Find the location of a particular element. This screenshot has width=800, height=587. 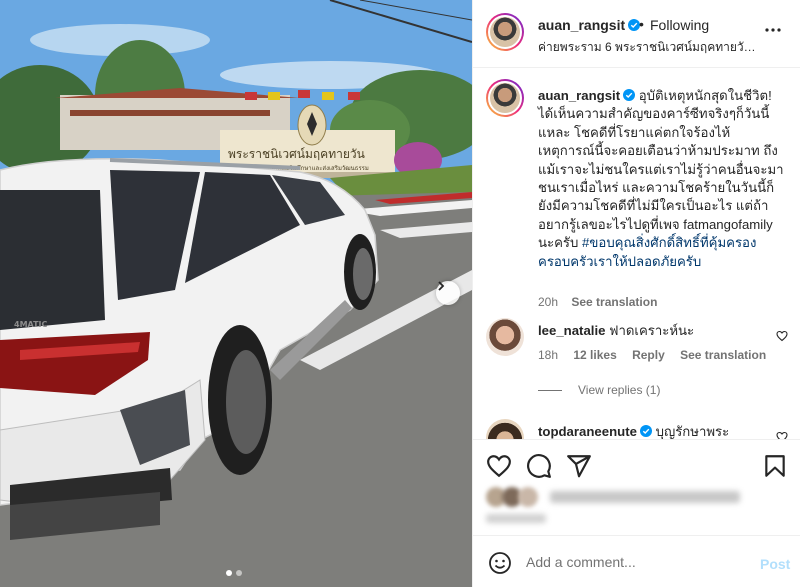

more-icon is located at coordinates (773, 30).